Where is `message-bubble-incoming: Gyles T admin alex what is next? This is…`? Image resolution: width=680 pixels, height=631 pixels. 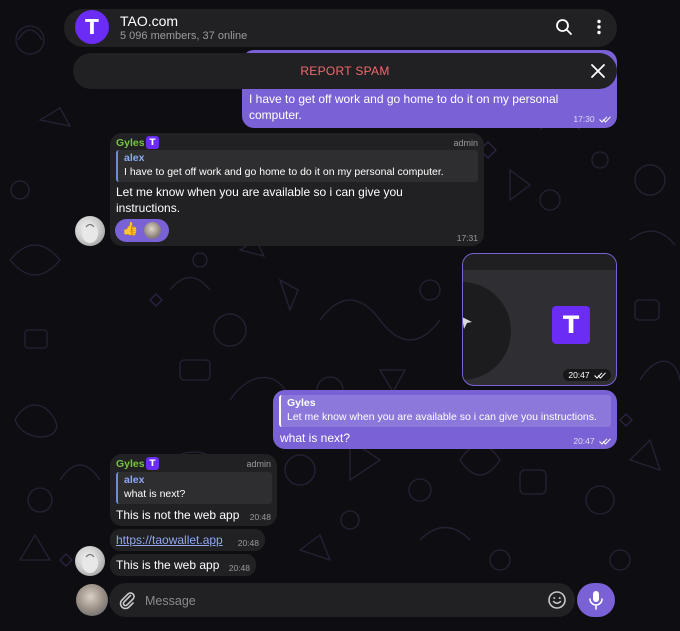
message-bubble-incoming: Gyles T admin alex what is next? This is… is located at coordinates (193, 490).